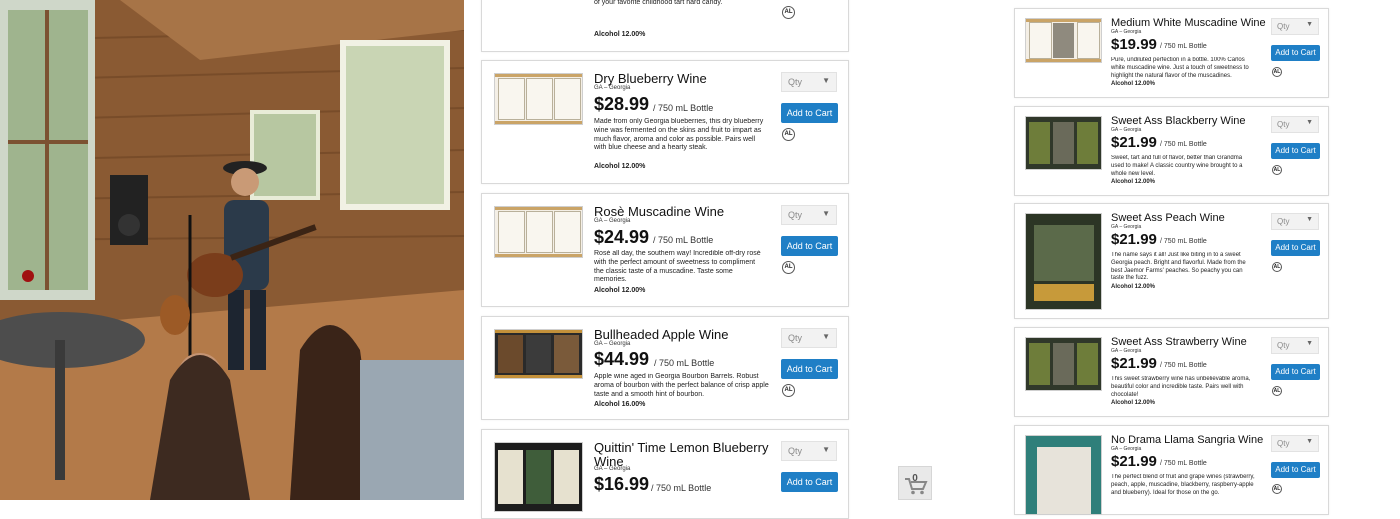 This screenshot has width=1400, height=519. I want to click on product-price: $28.99, so click(622, 104).